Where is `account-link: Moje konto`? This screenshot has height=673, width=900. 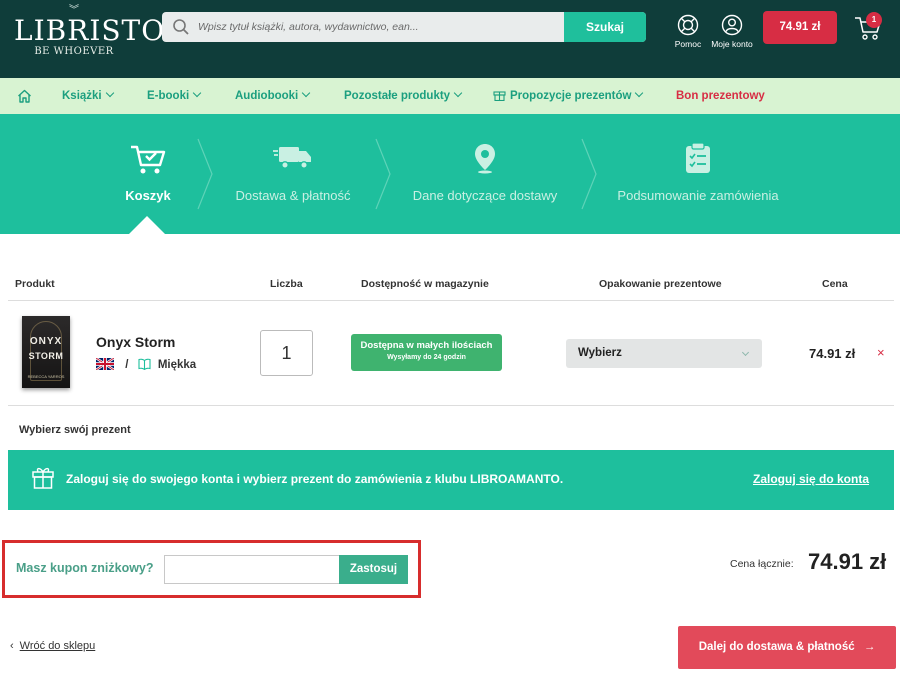
account-link: Moje konto is located at coordinates (732, 31).